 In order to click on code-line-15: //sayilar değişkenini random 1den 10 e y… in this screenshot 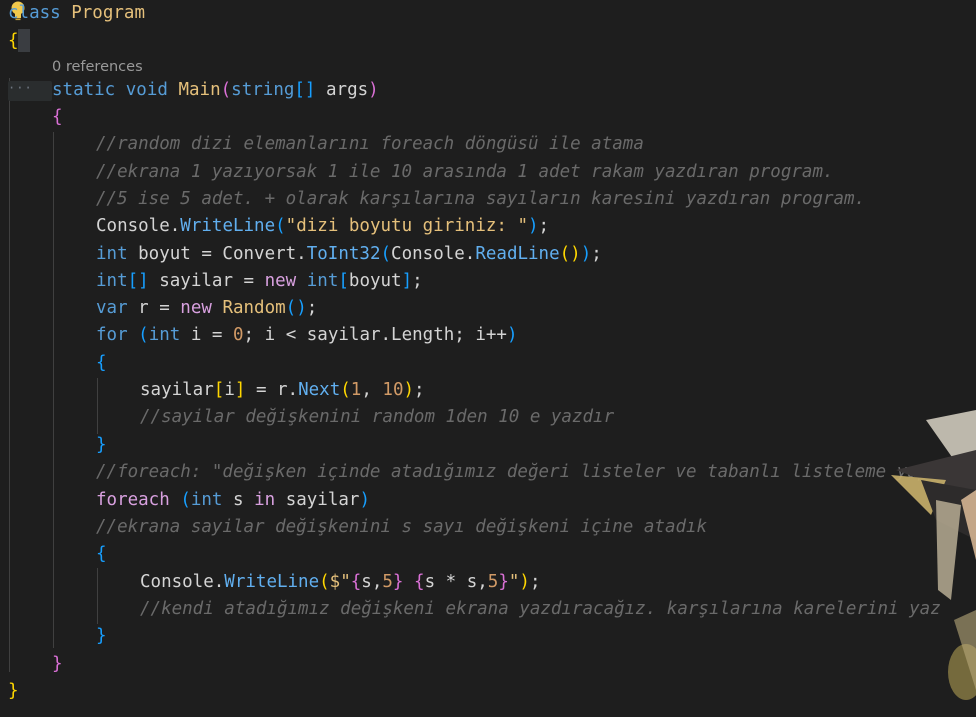, I will do `click(377, 417)`.